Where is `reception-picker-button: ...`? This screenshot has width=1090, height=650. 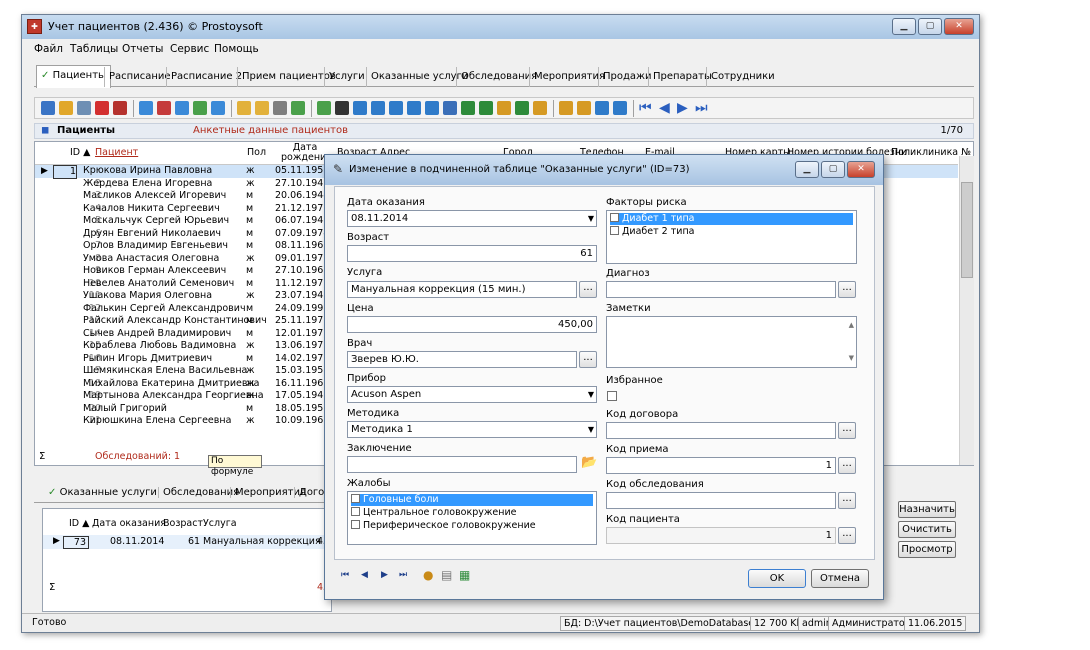
reception-picker-button: ... is located at coordinates (847, 465).